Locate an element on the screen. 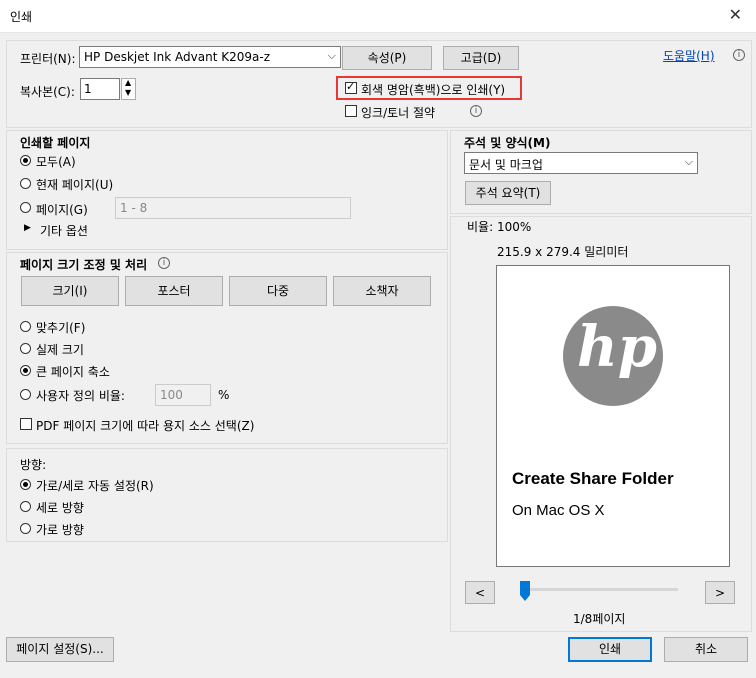 The width and height of the screenshot is (756, 678). ink-save-checkbox is located at coordinates (351, 111).